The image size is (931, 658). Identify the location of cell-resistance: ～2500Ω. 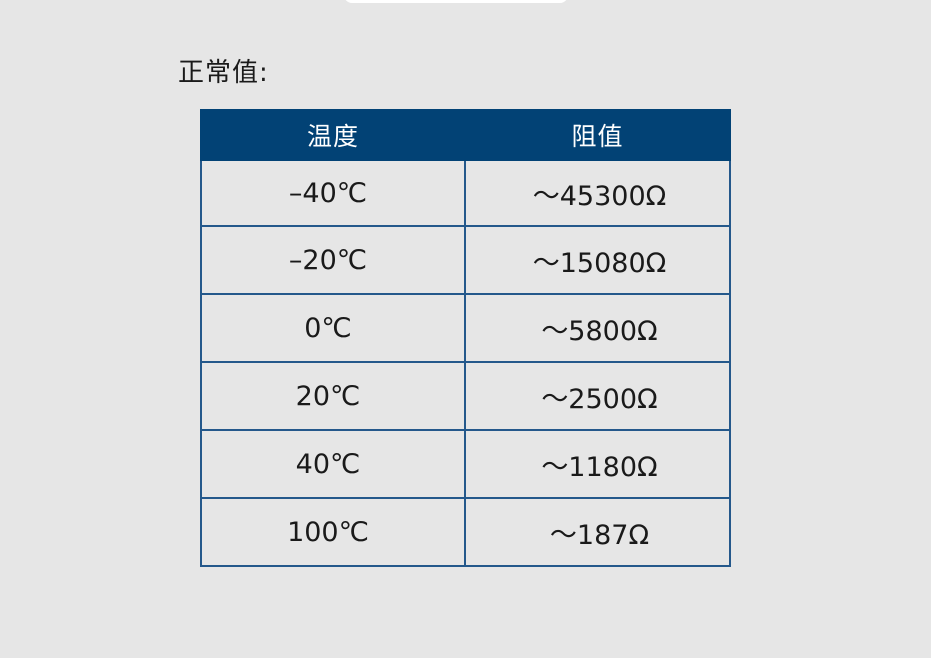
(597, 396).